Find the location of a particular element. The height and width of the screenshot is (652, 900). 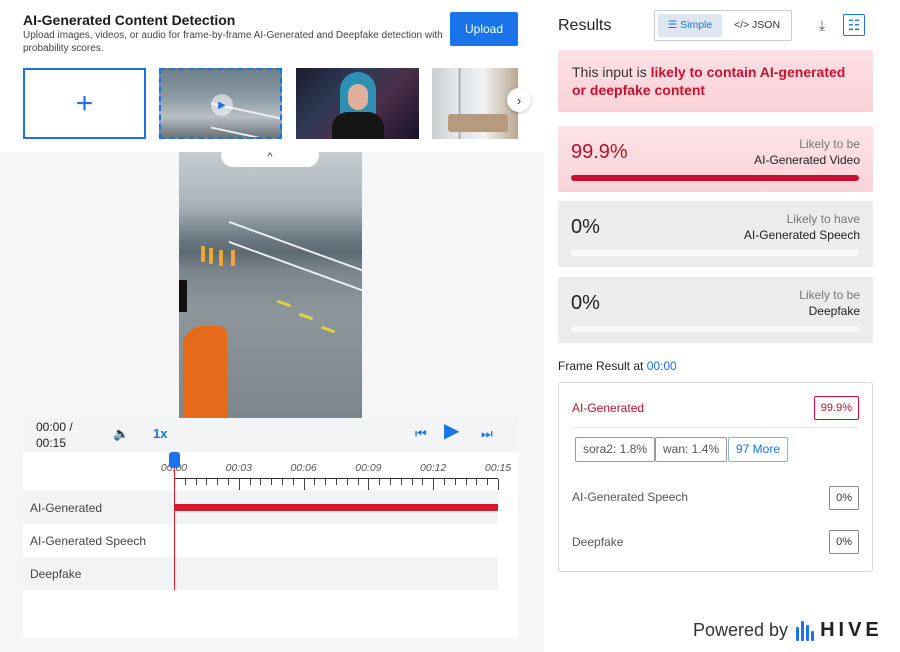

score-category: Deepfake is located at coordinates (834, 311).